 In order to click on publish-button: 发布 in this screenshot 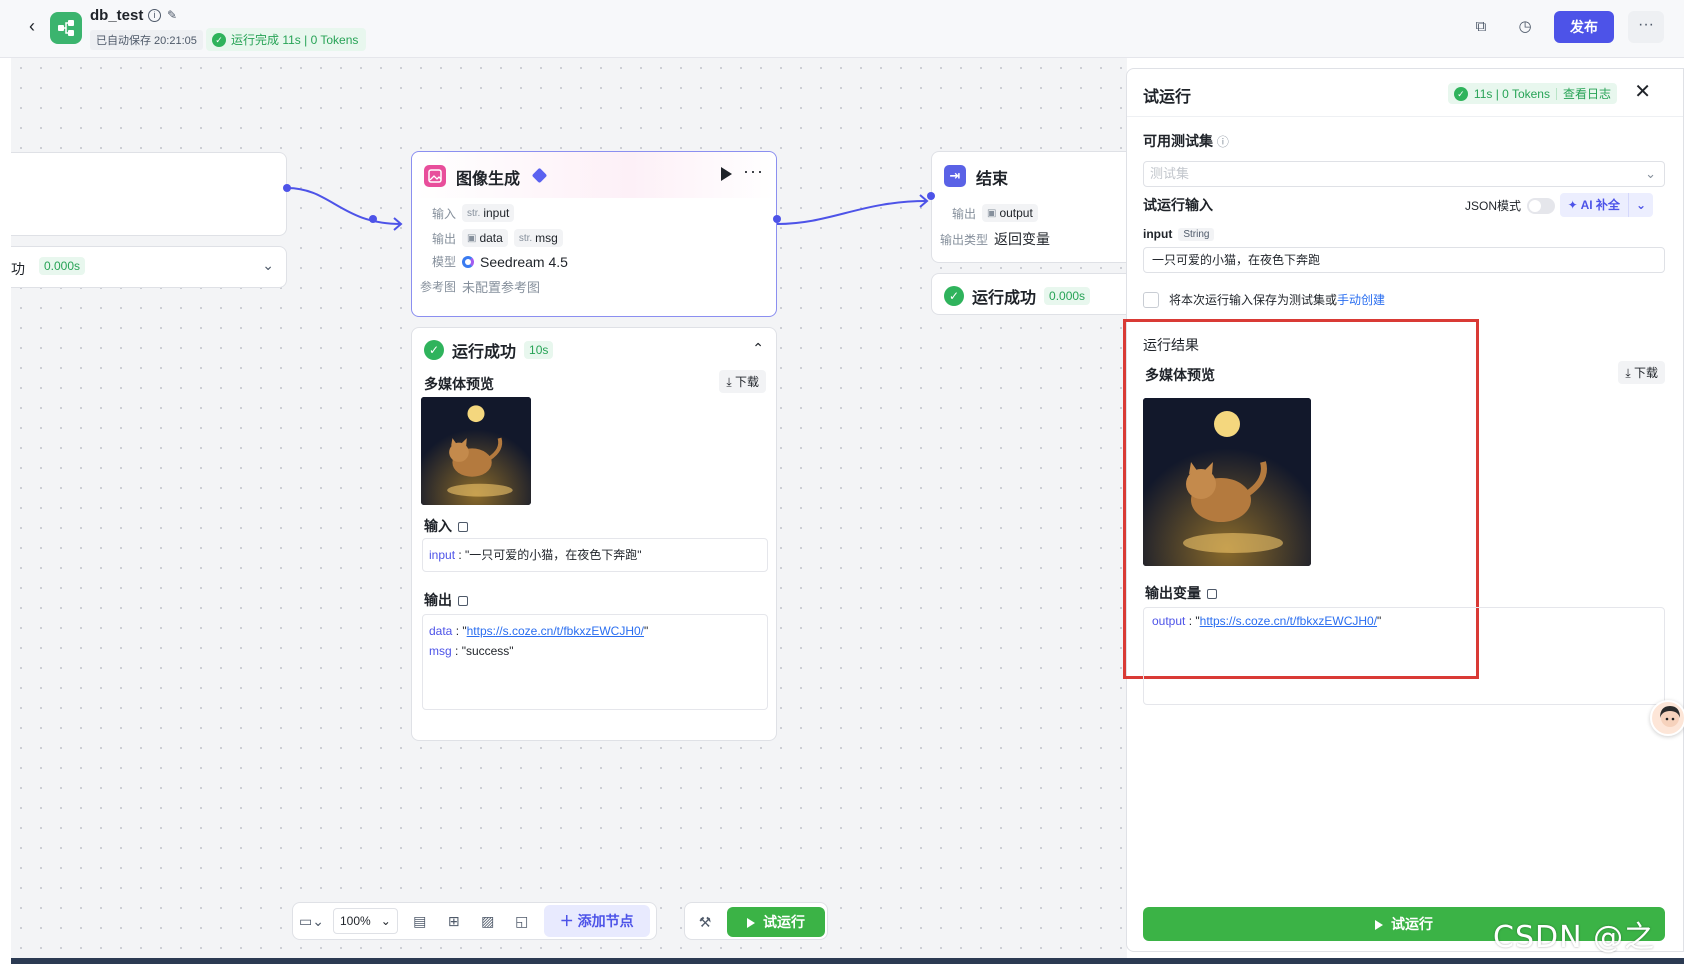, I will do `click(1584, 27)`.